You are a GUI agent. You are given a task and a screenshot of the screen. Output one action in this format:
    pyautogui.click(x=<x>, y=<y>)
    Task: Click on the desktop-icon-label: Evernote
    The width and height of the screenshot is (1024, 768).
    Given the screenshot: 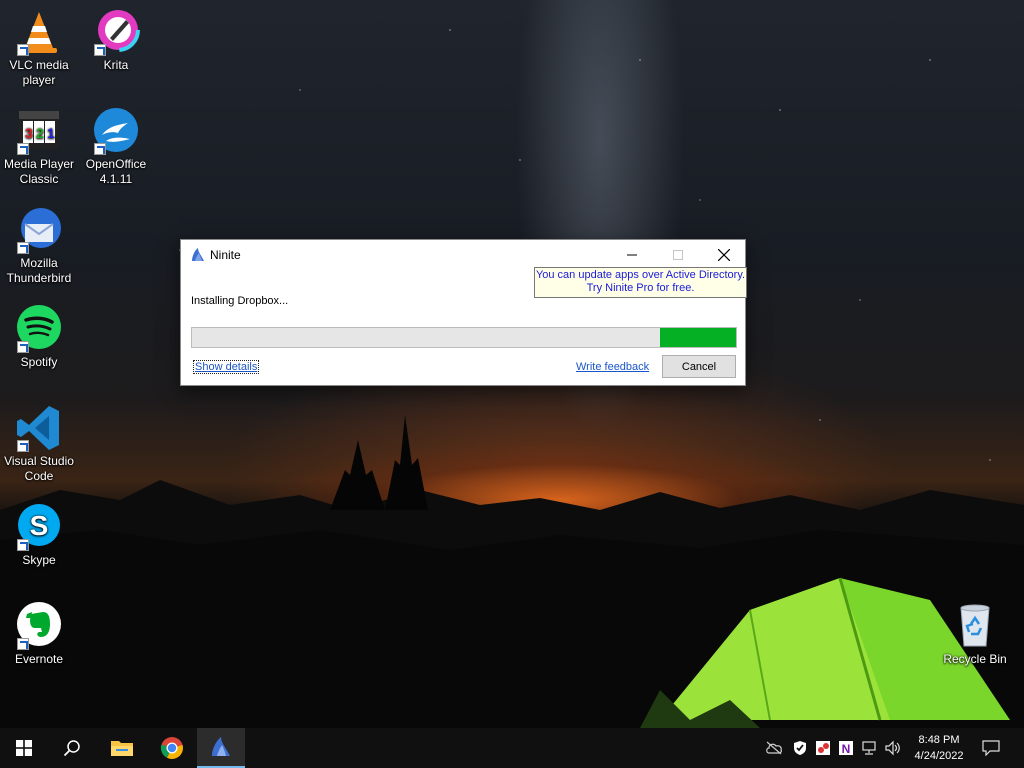 What is the action you would take?
    pyautogui.click(x=39, y=659)
    